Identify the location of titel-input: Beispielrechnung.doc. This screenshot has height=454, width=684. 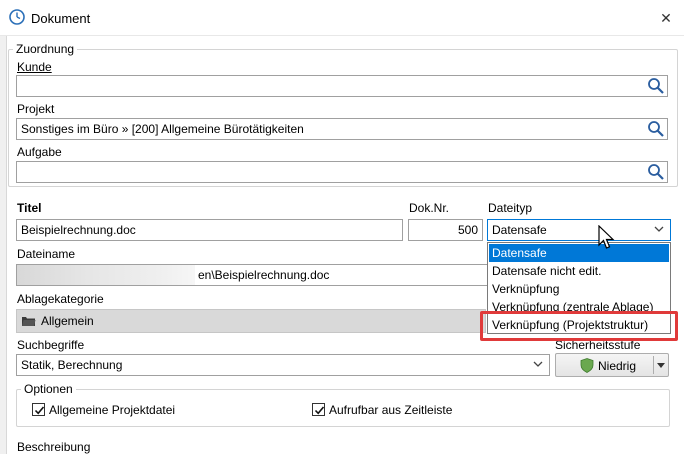
(209, 230).